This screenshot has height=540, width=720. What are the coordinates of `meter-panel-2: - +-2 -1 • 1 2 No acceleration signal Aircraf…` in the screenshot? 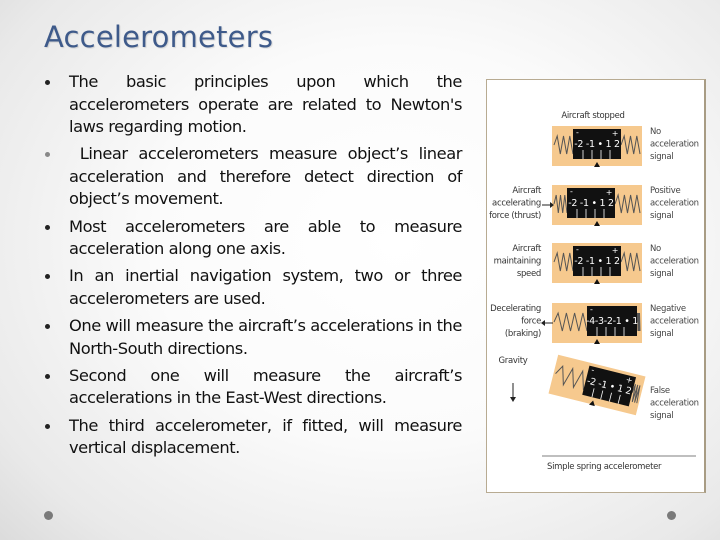 It's located at (596, 263).